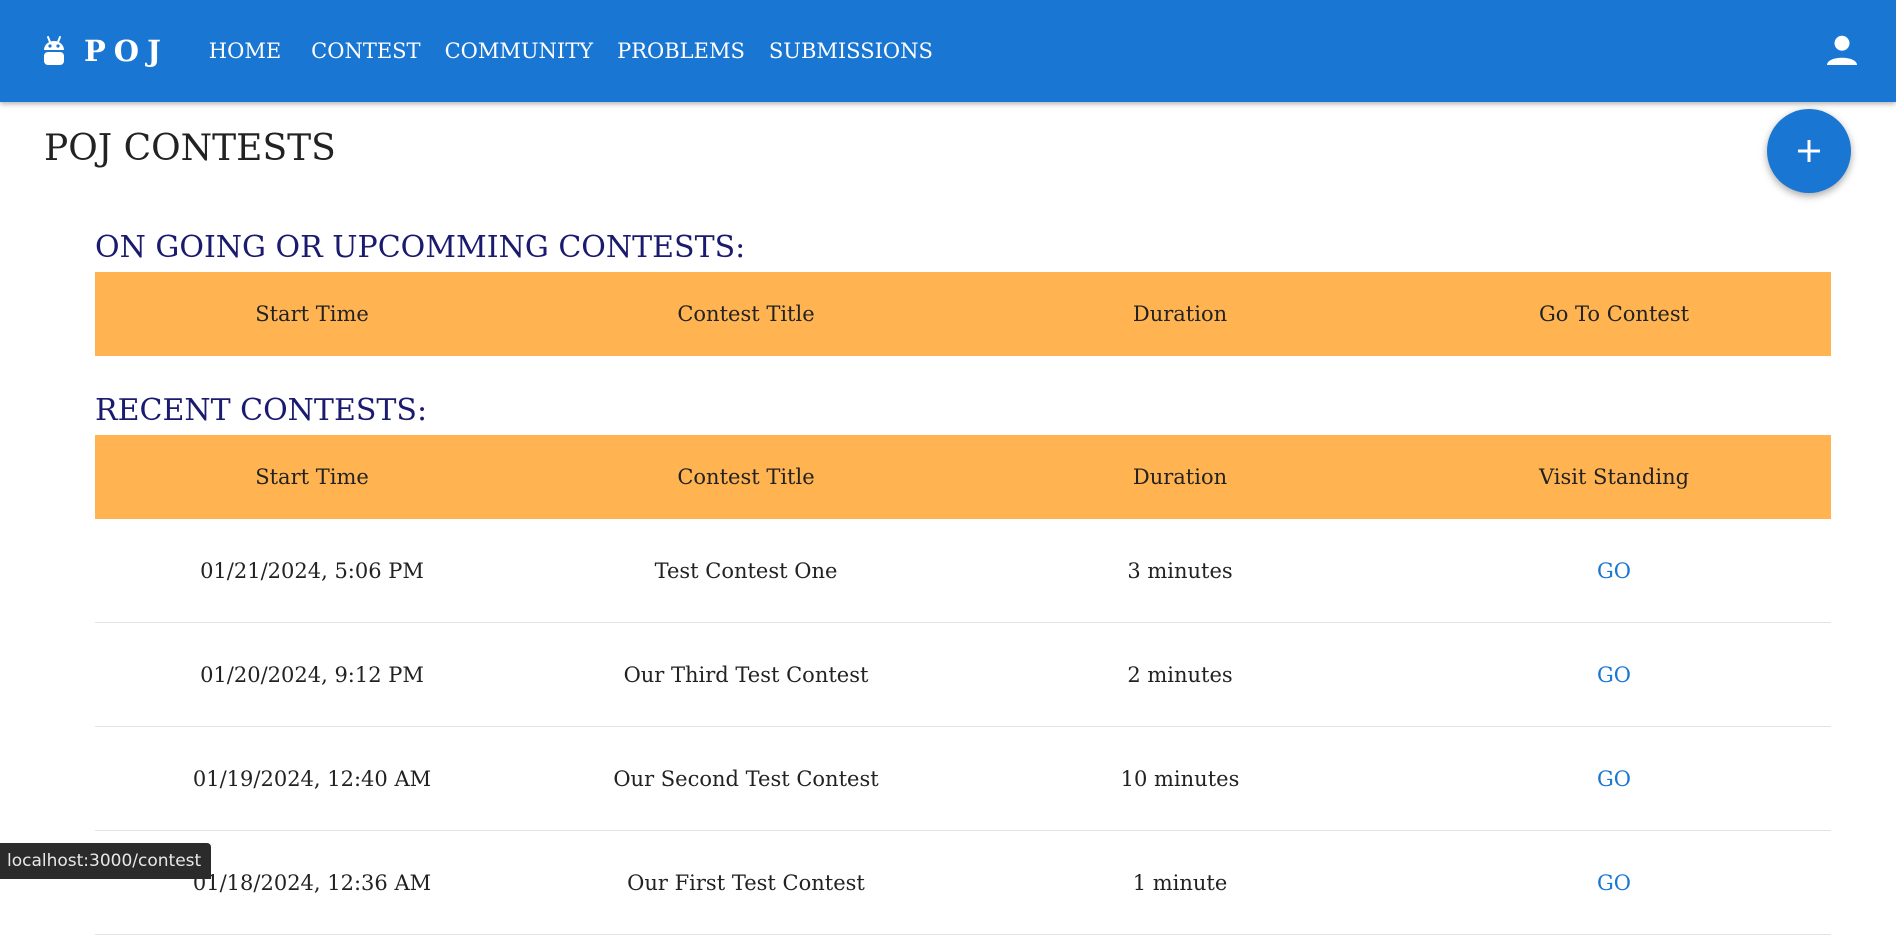 Image resolution: width=1896 pixels, height=935 pixels. Describe the element at coordinates (1180, 674) in the screenshot. I see `duration-cell: 2 minutes` at that location.